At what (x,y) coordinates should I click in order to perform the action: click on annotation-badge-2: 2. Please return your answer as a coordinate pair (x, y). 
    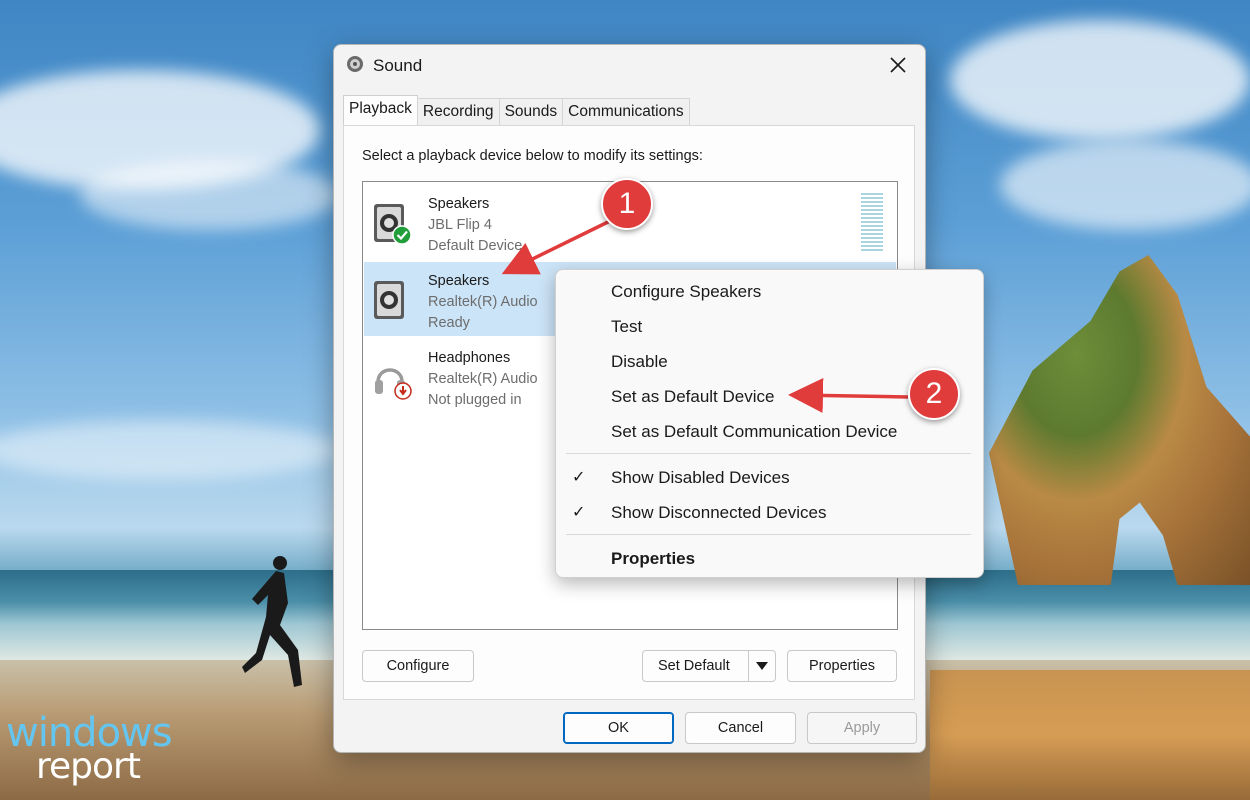
    Looking at the image, I should click on (934, 394).